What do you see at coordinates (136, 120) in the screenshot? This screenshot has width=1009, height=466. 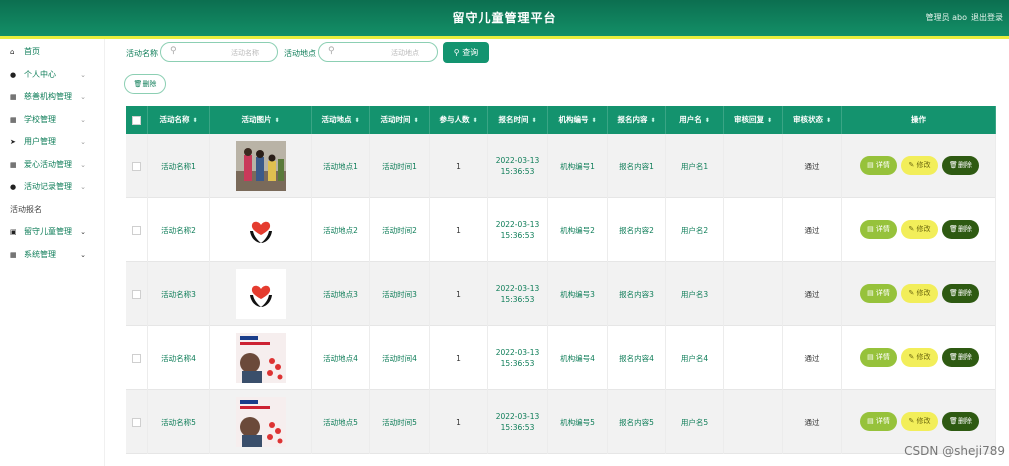 I see `select-all-checkbox` at bounding box center [136, 120].